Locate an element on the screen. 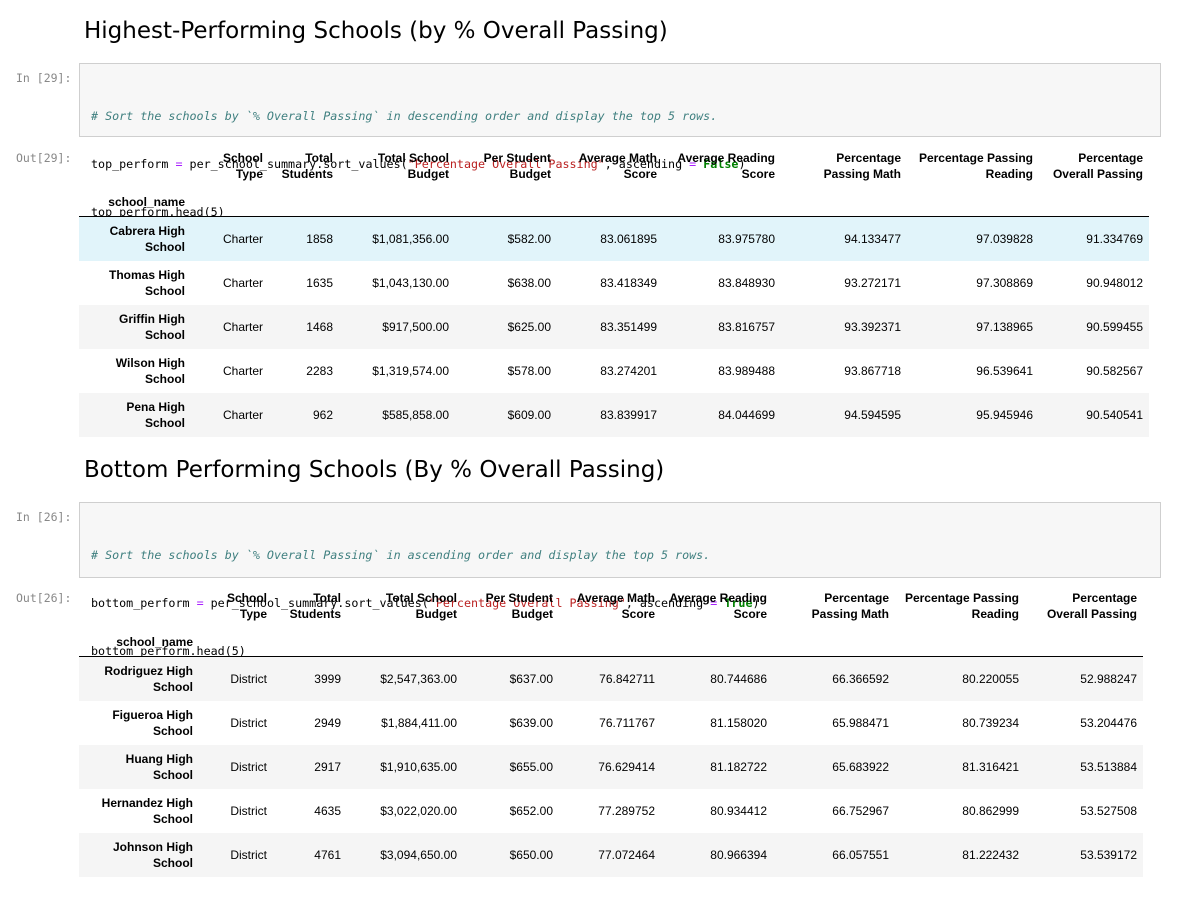 The width and height of the screenshot is (1180, 900). cell-math: 83.061895 is located at coordinates (628, 238).